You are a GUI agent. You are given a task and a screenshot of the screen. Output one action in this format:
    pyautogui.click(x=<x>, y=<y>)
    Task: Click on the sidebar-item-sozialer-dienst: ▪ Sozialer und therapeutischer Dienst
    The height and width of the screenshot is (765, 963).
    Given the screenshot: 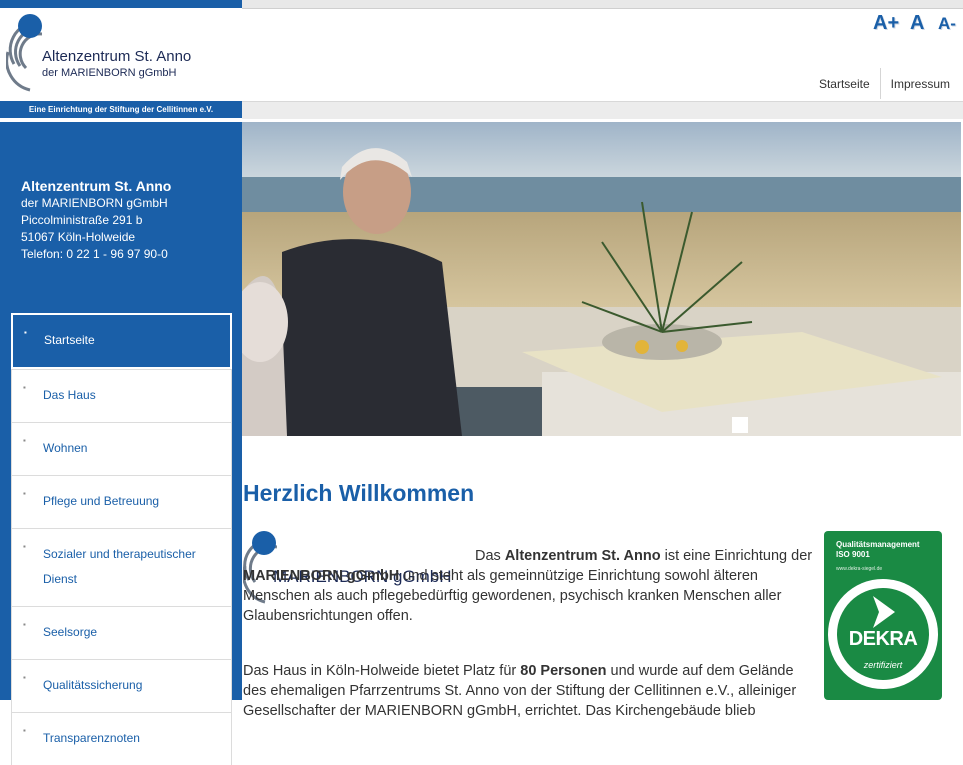 What is the action you would take?
    pyautogui.click(x=121, y=567)
    